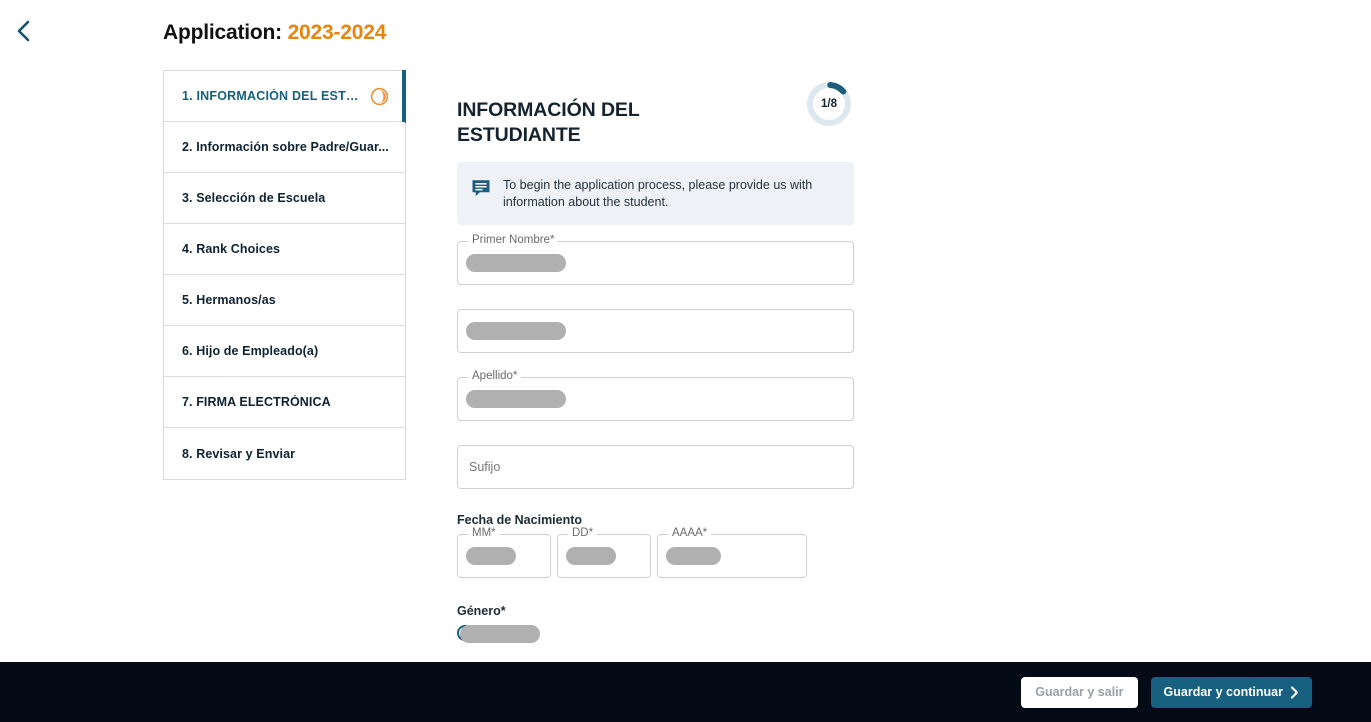 Image resolution: width=1371 pixels, height=722 pixels. I want to click on dob-year-field: AAAA*, so click(732, 552).